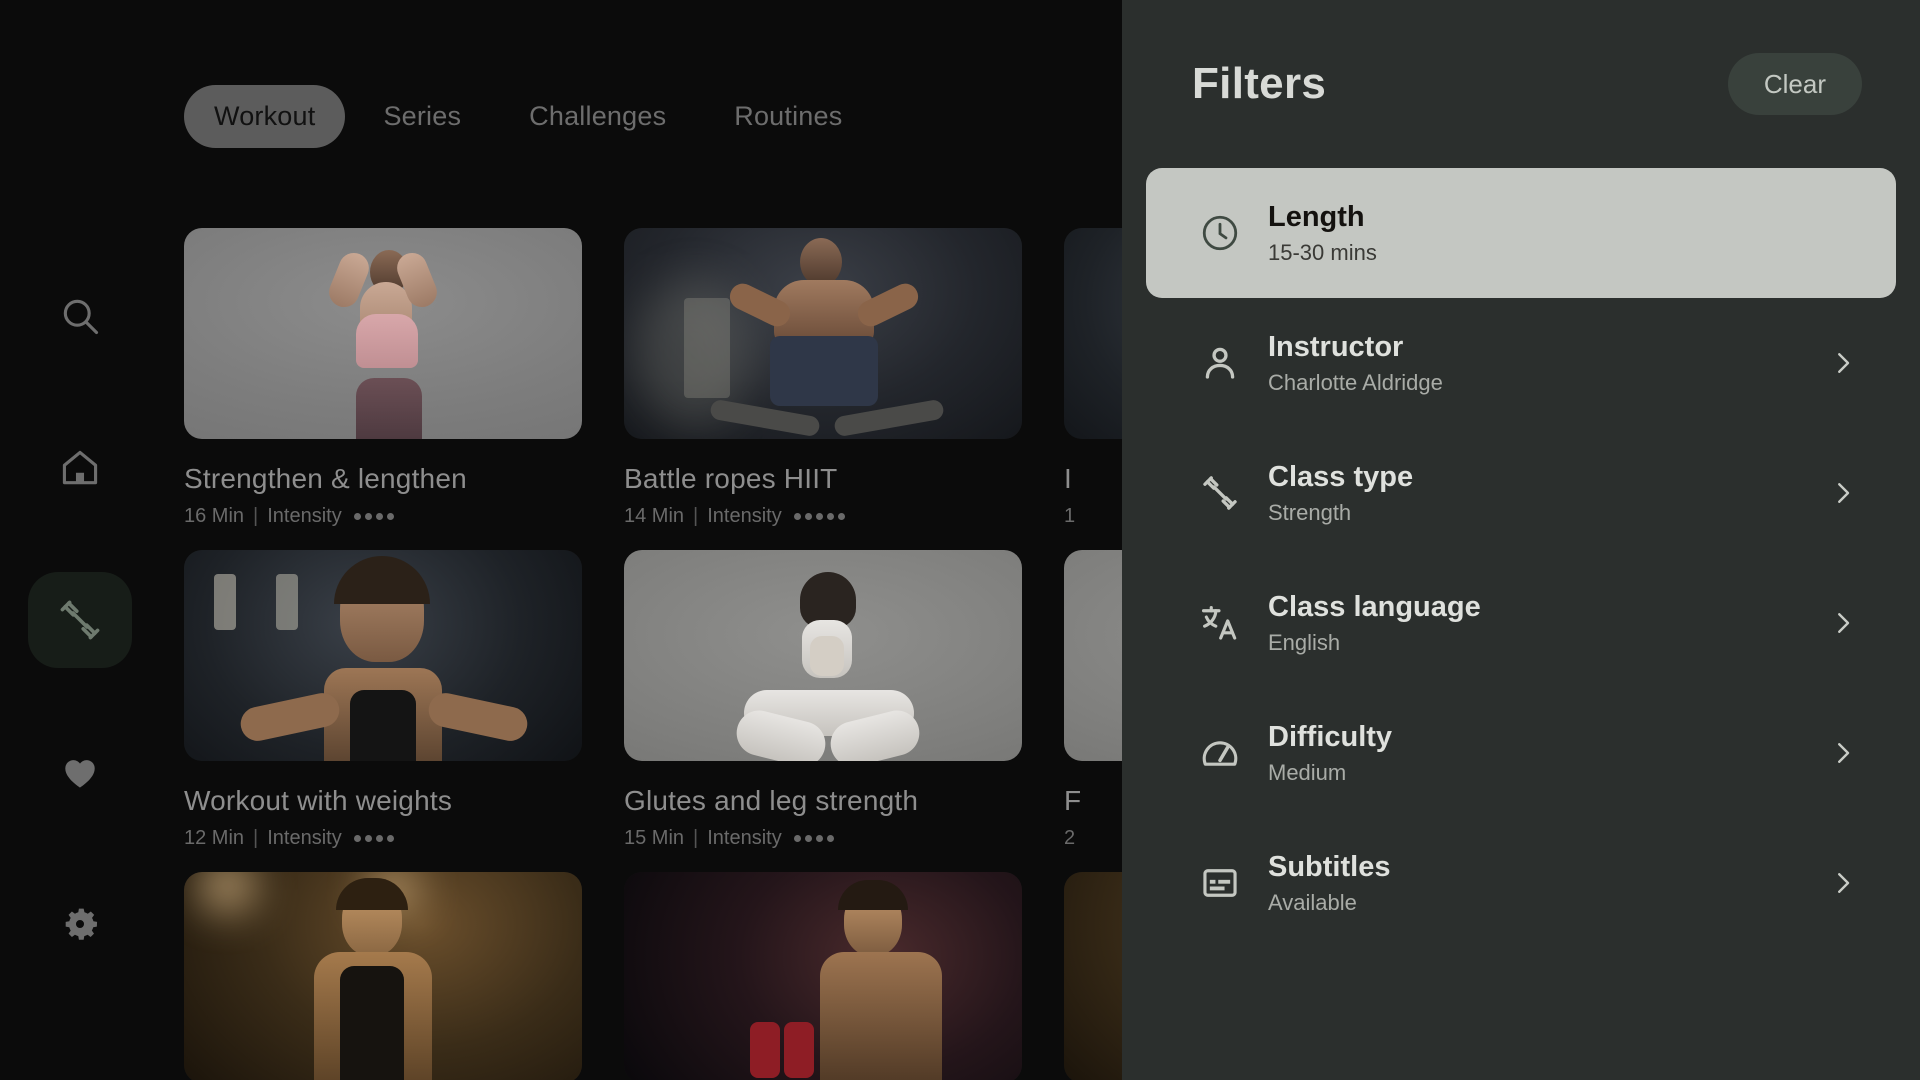  What do you see at coordinates (1538, 363) in the screenshot?
I see `filter-text: Instructor Charlotte Aldridge` at bounding box center [1538, 363].